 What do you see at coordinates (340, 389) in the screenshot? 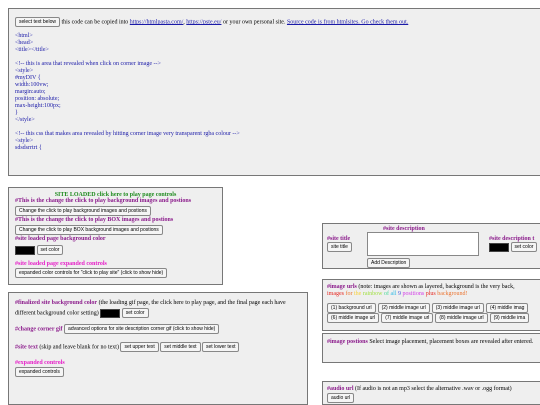
I see `audio-heading: #audio url` at bounding box center [340, 389].